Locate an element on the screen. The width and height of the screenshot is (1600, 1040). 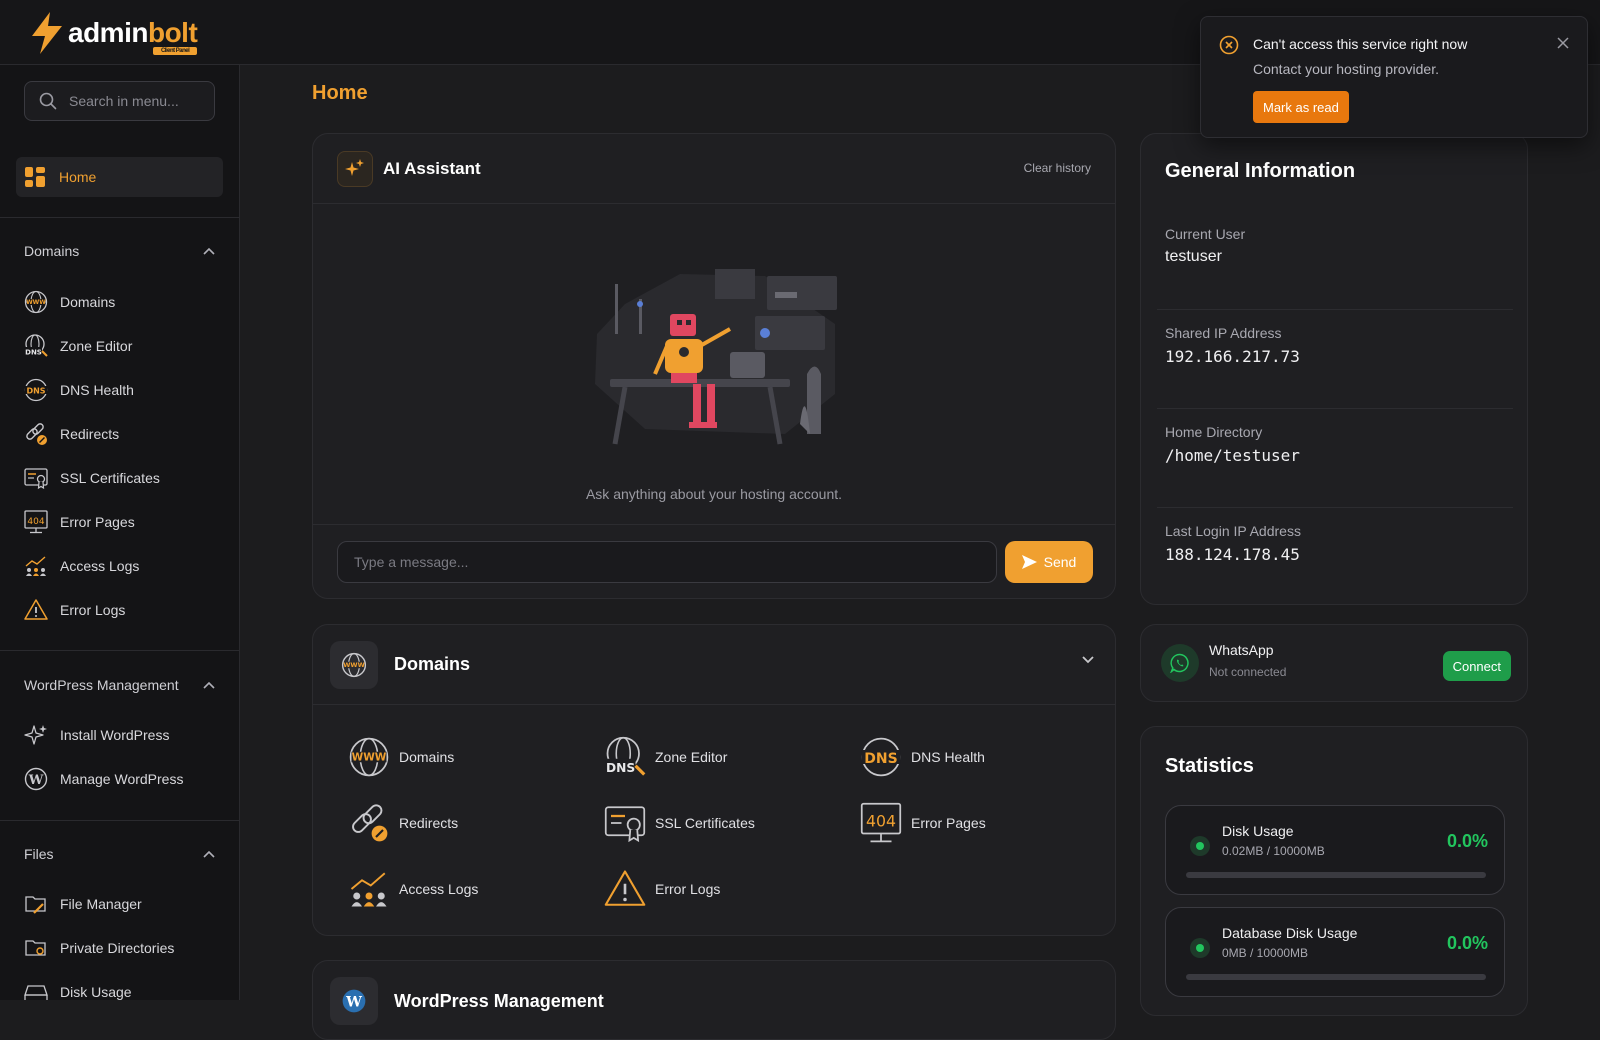
sidebar-item-label: SSL Certificates is located at coordinates (110, 478).